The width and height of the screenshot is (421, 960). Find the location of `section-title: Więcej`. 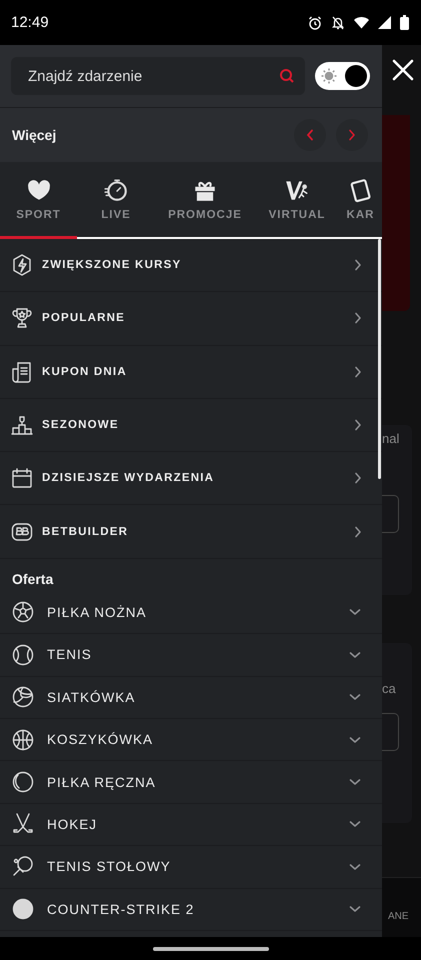

section-title: Więcej is located at coordinates (35, 135).